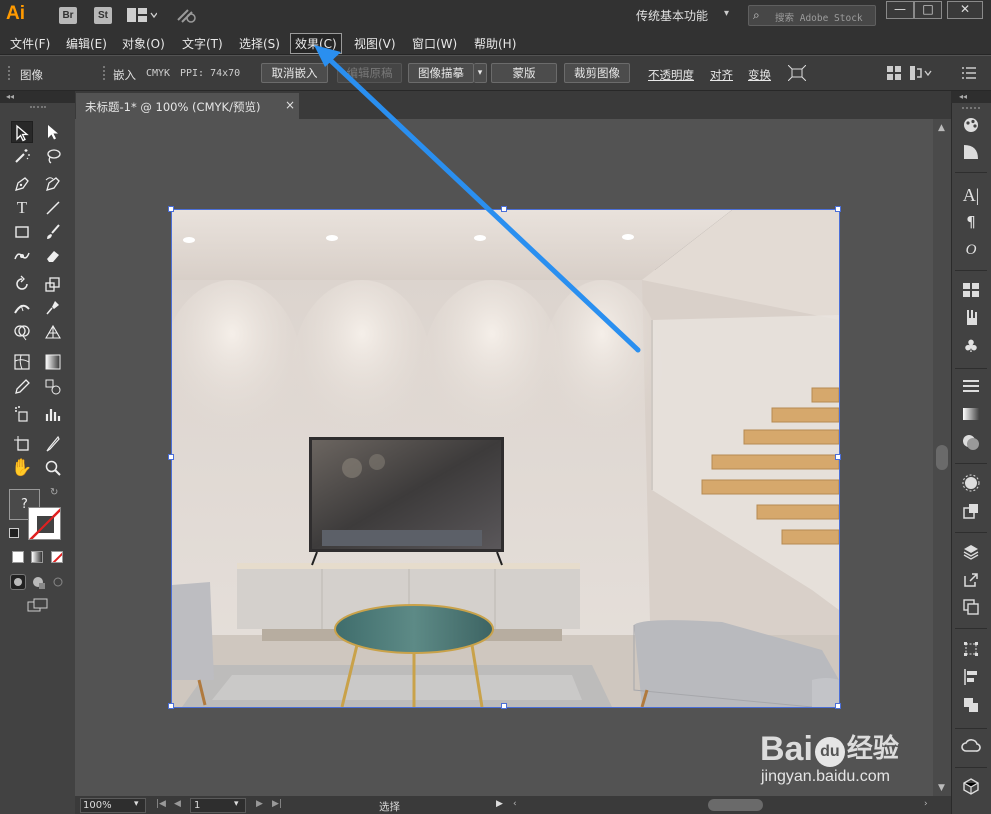 The height and width of the screenshot is (814, 991). What do you see at coordinates (38, 108) in the screenshot?
I see `tools-grip` at bounding box center [38, 108].